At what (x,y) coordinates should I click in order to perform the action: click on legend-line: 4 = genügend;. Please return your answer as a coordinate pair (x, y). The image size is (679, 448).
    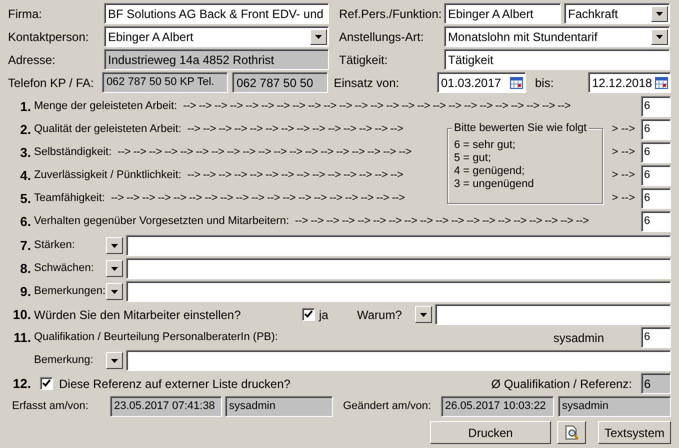
    Looking at the image, I should click on (490, 171).